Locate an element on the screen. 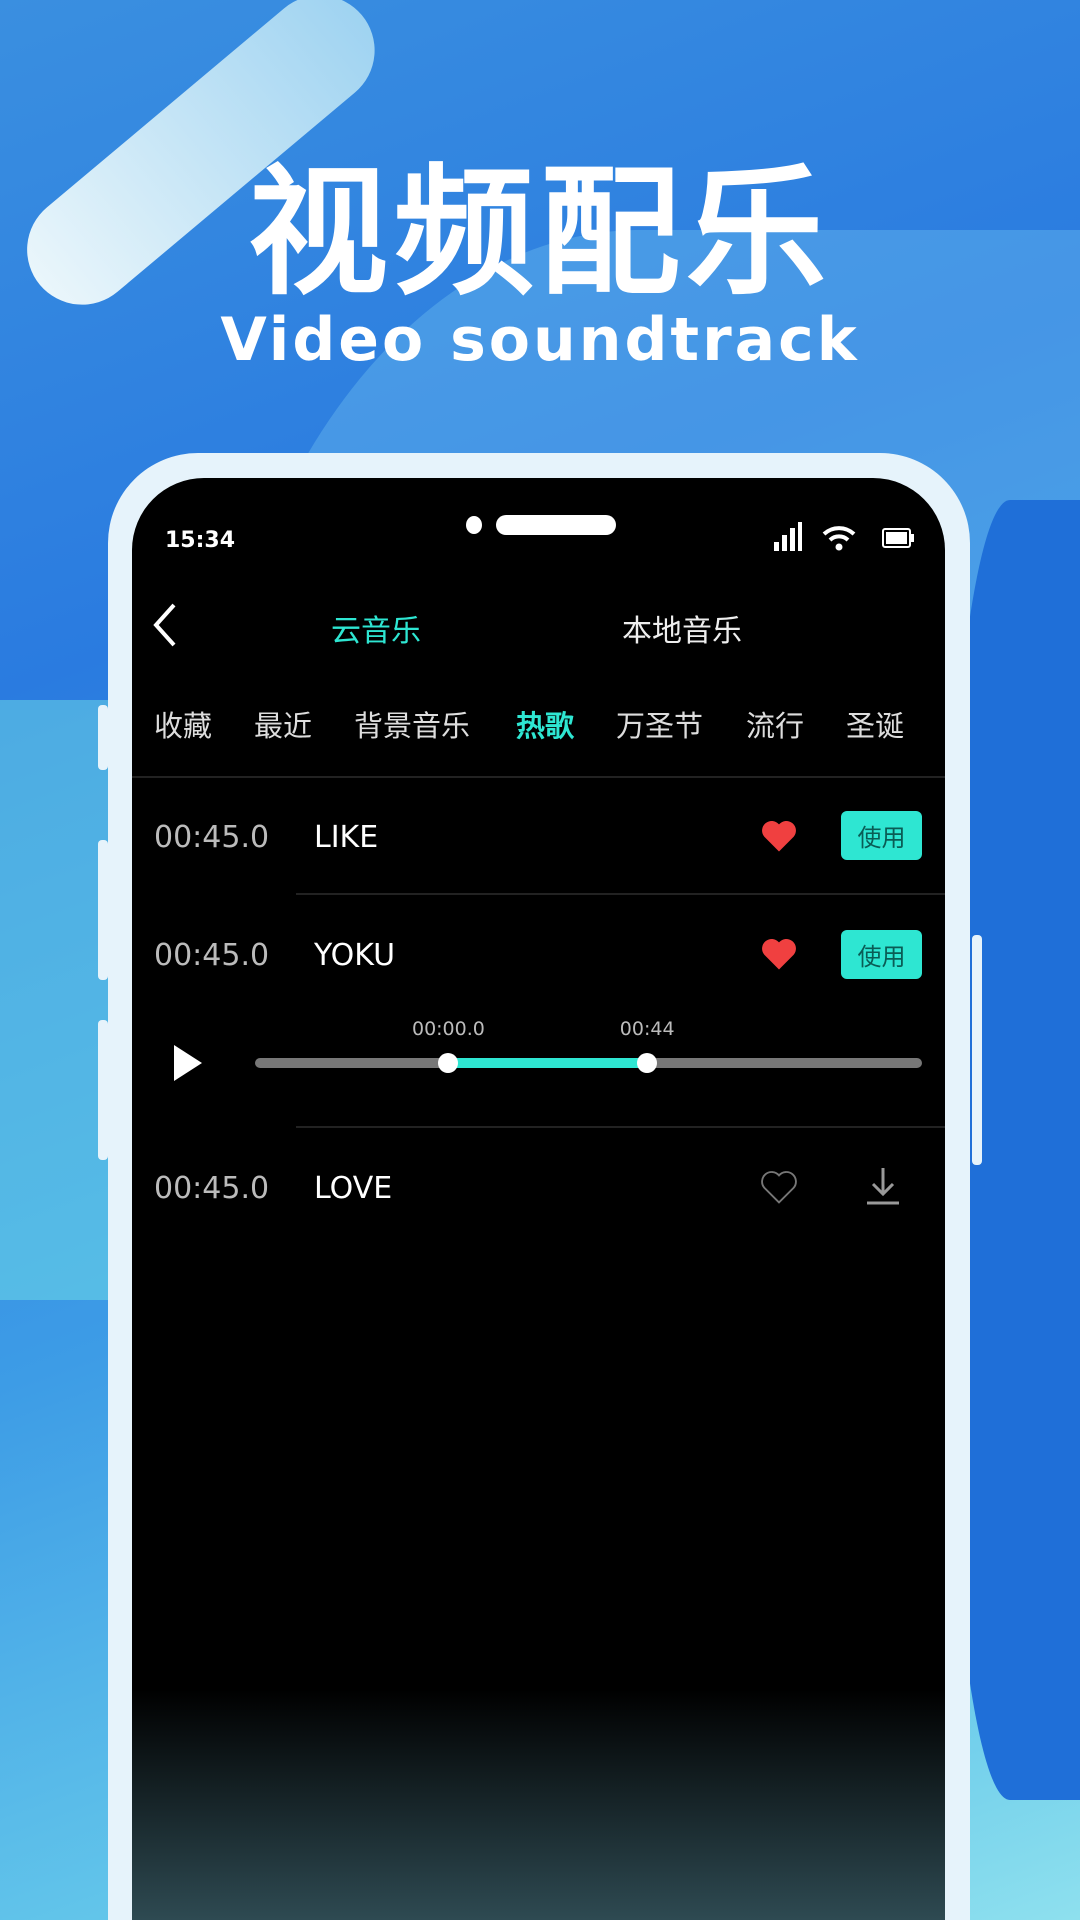 This screenshot has width=1080, height=1920. category-recent: 最近 is located at coordinates (283, 724).